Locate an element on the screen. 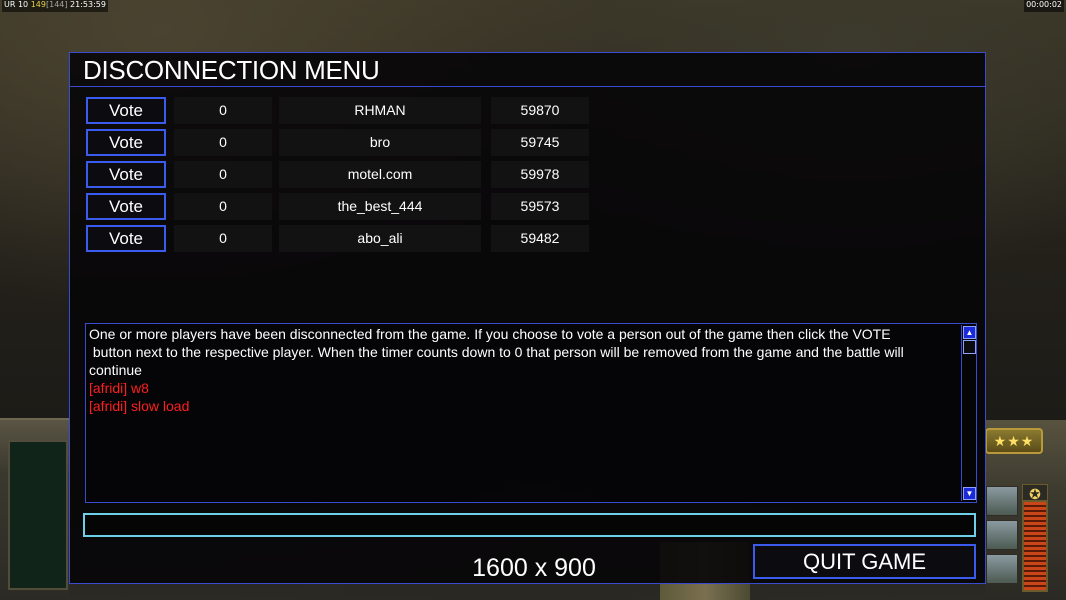 Image resolution: width=1066 pixels, height=600 pixels. scroll-down-arrow-icon: ▼ is located at coordinates (969, 493).